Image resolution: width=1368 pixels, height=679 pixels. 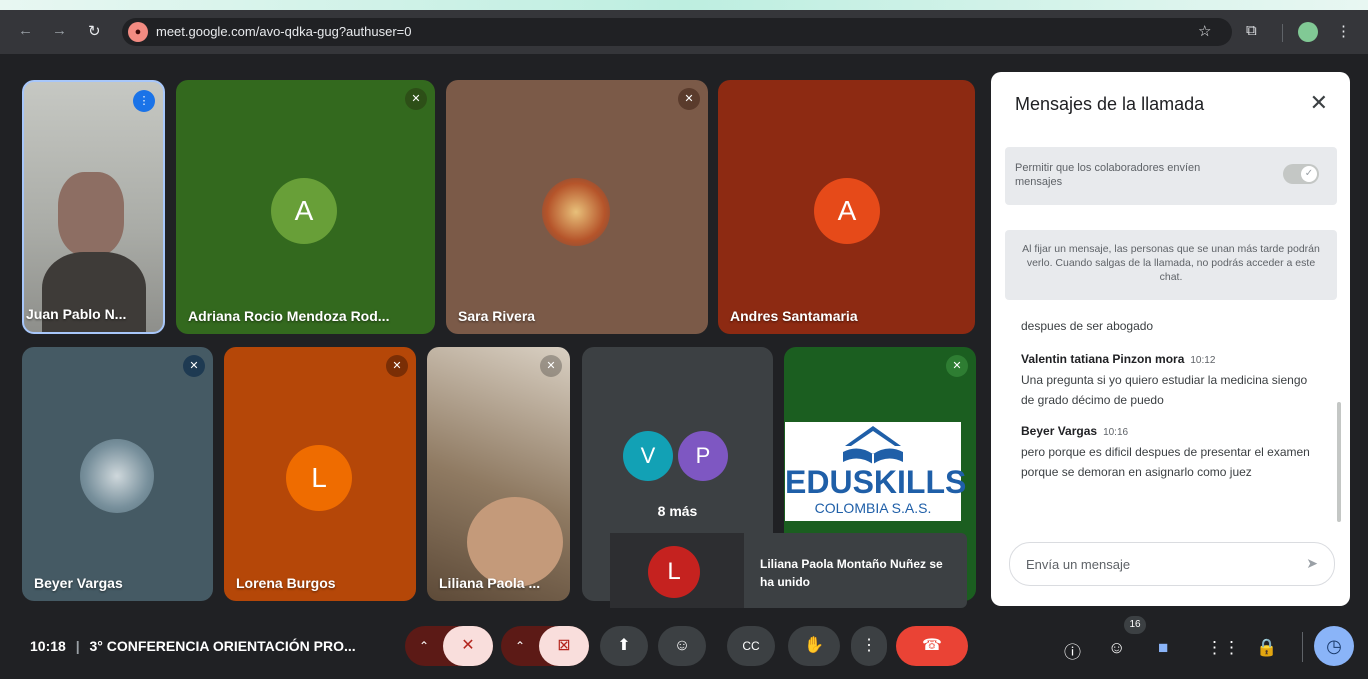 What do you see at coordinates (876, 482) in the screenshot?
I see `logo-wordmark: EDUSKILLS` at bounding box center [876, 482].